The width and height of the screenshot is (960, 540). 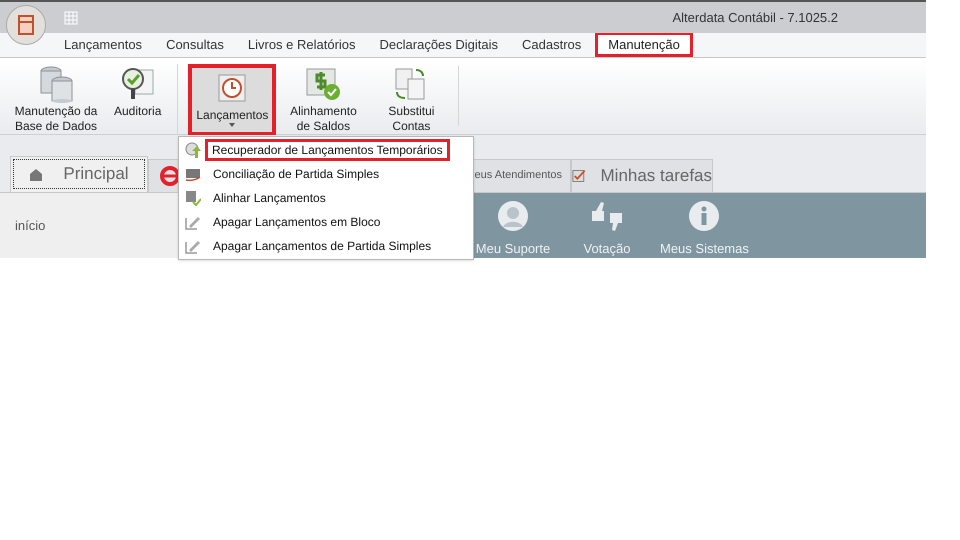 I want to click on menu-tab: Manutenção, so click(x=644, y=44).